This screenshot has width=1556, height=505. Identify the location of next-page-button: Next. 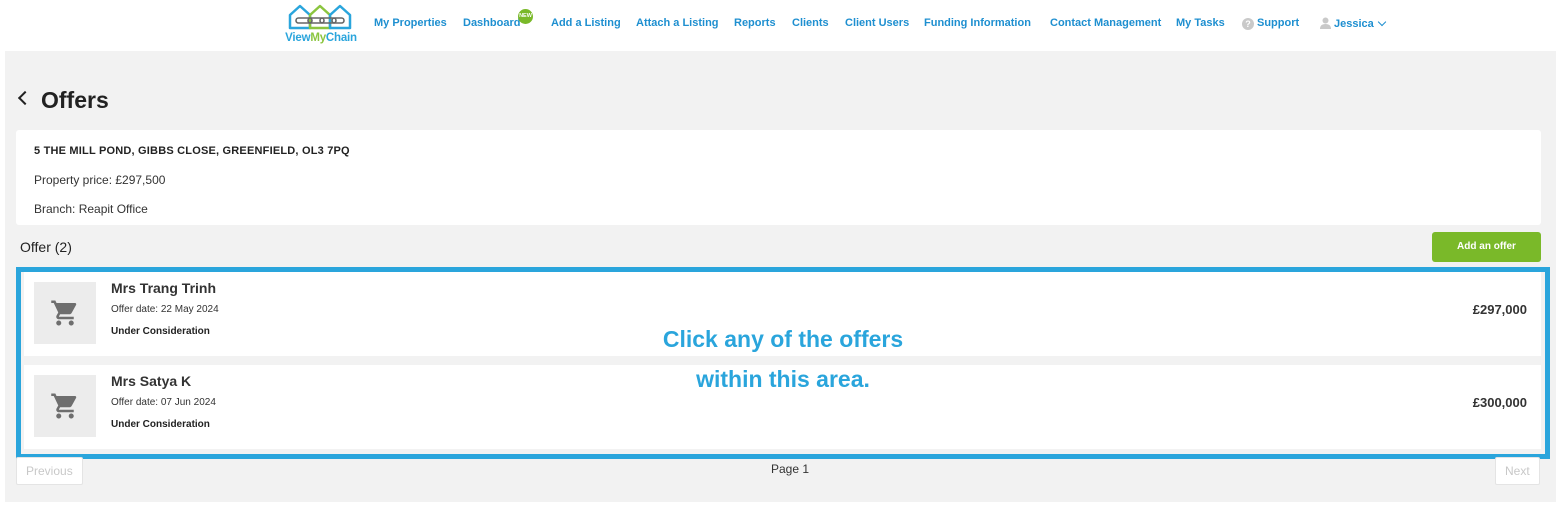
(1517, 471).